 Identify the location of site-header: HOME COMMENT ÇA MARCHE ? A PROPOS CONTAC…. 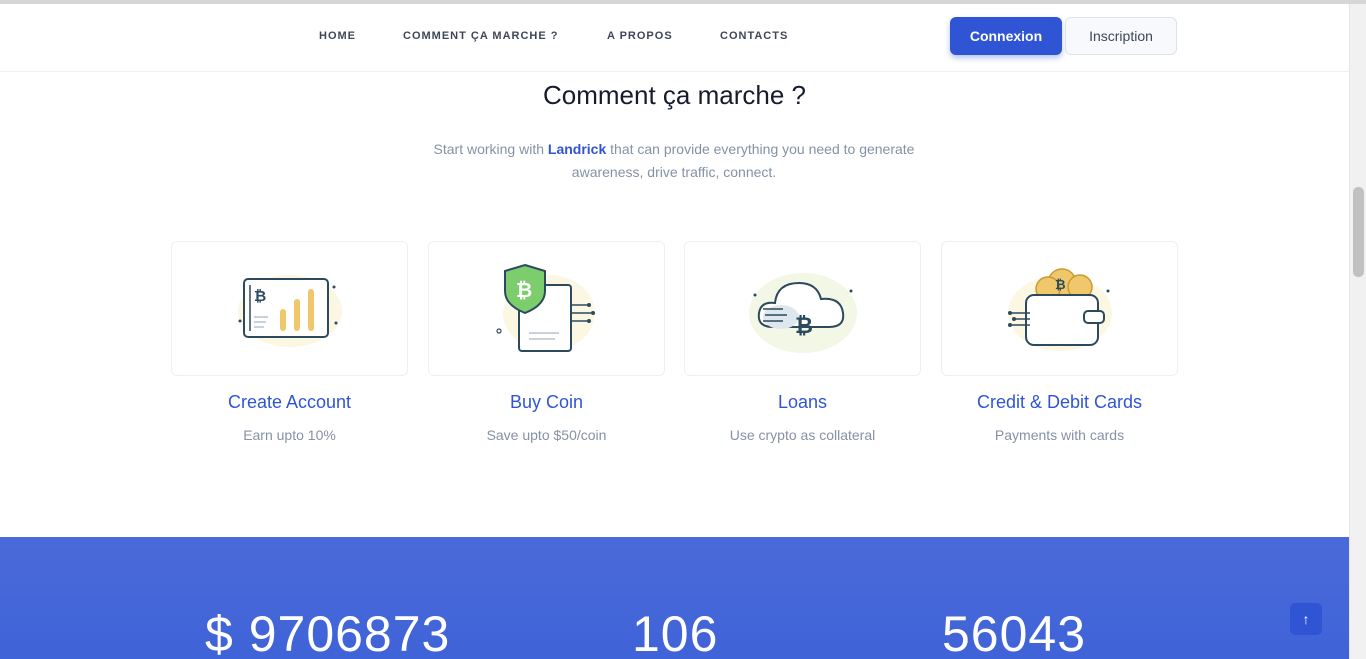
(674, 38).